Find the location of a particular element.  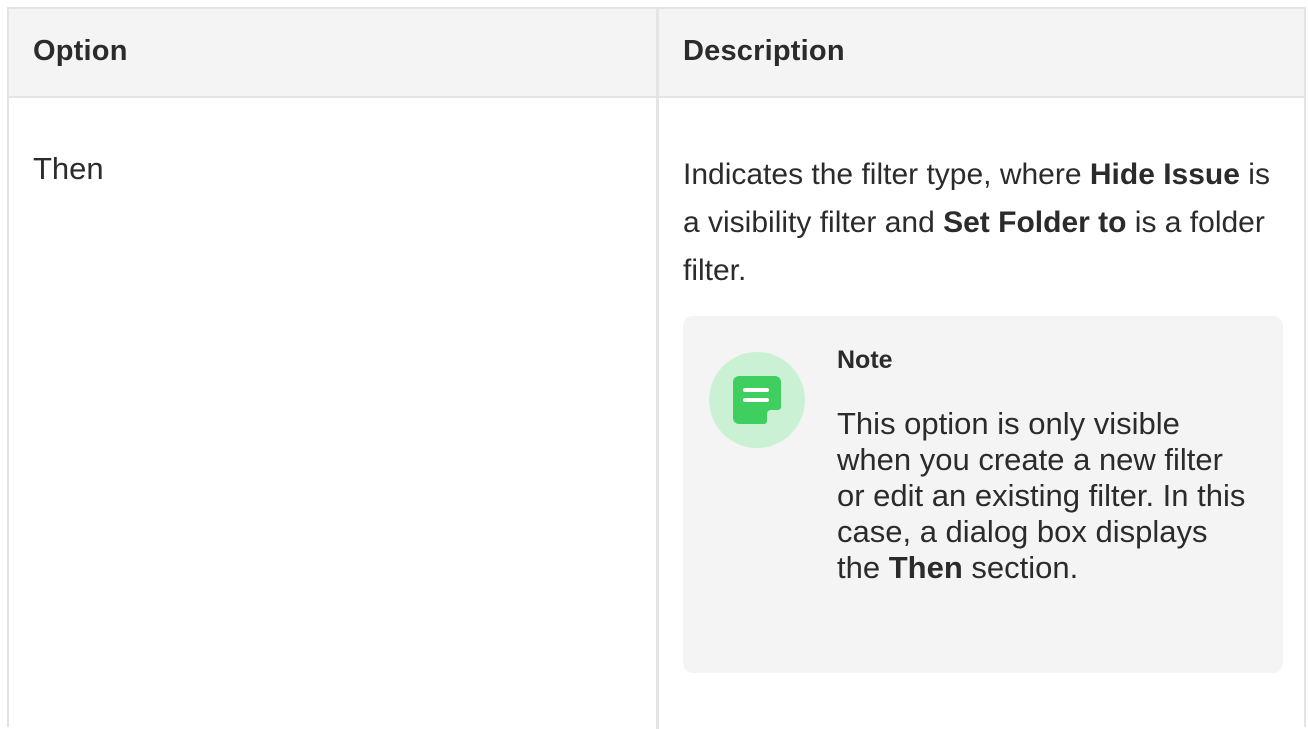

note-icon is located at coordinates (757, 400).